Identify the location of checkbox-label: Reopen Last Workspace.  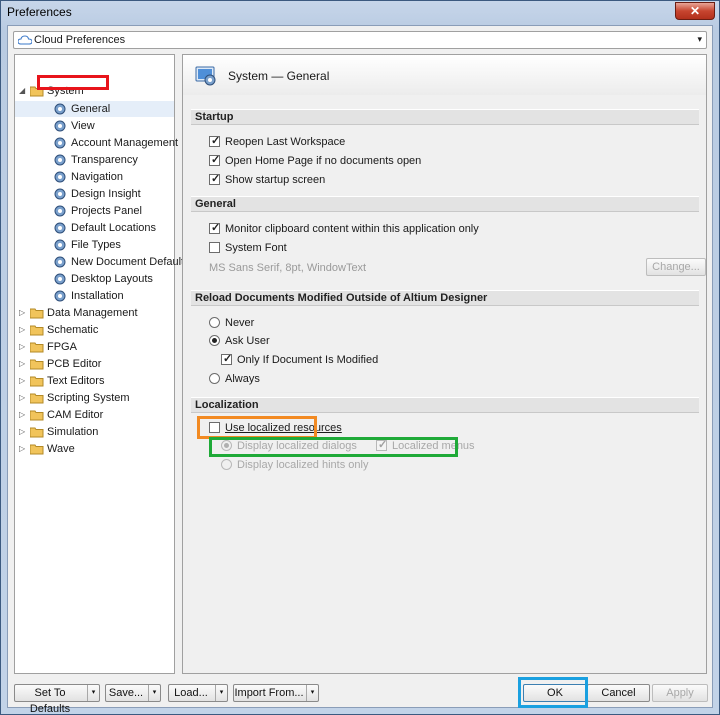
(285, 142).